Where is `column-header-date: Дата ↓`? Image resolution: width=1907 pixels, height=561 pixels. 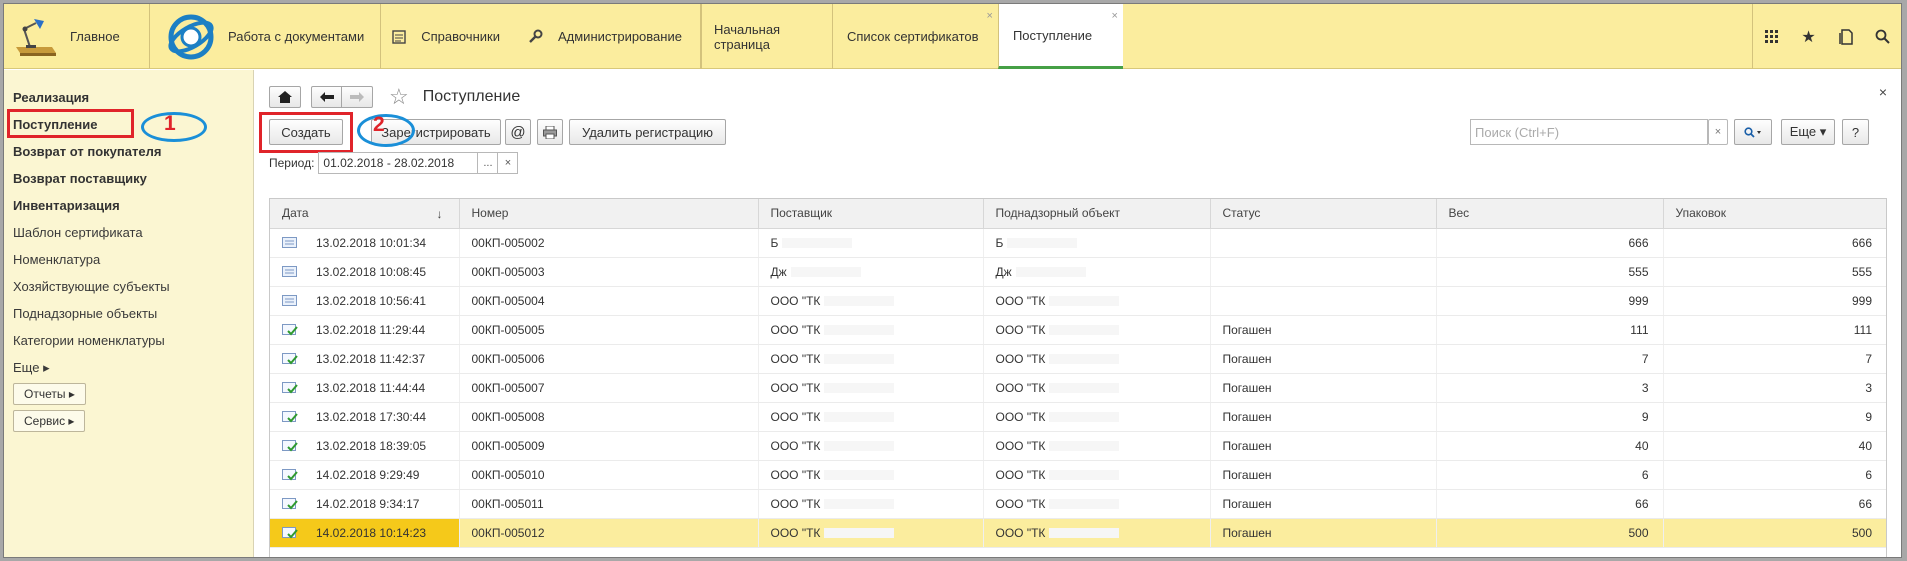 column-header-date: Дата ↓ is located at coordinates (365, 214).